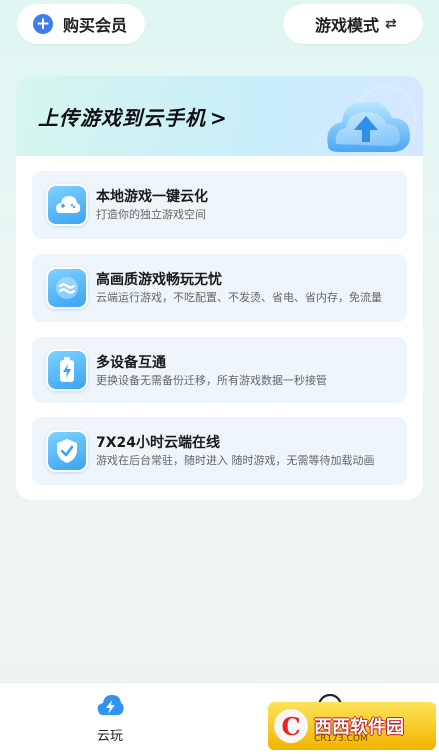  I want to click on feature-desc: 更换设备无需备份迁移，所有游戏数据一秒接管, so click(211, 380).